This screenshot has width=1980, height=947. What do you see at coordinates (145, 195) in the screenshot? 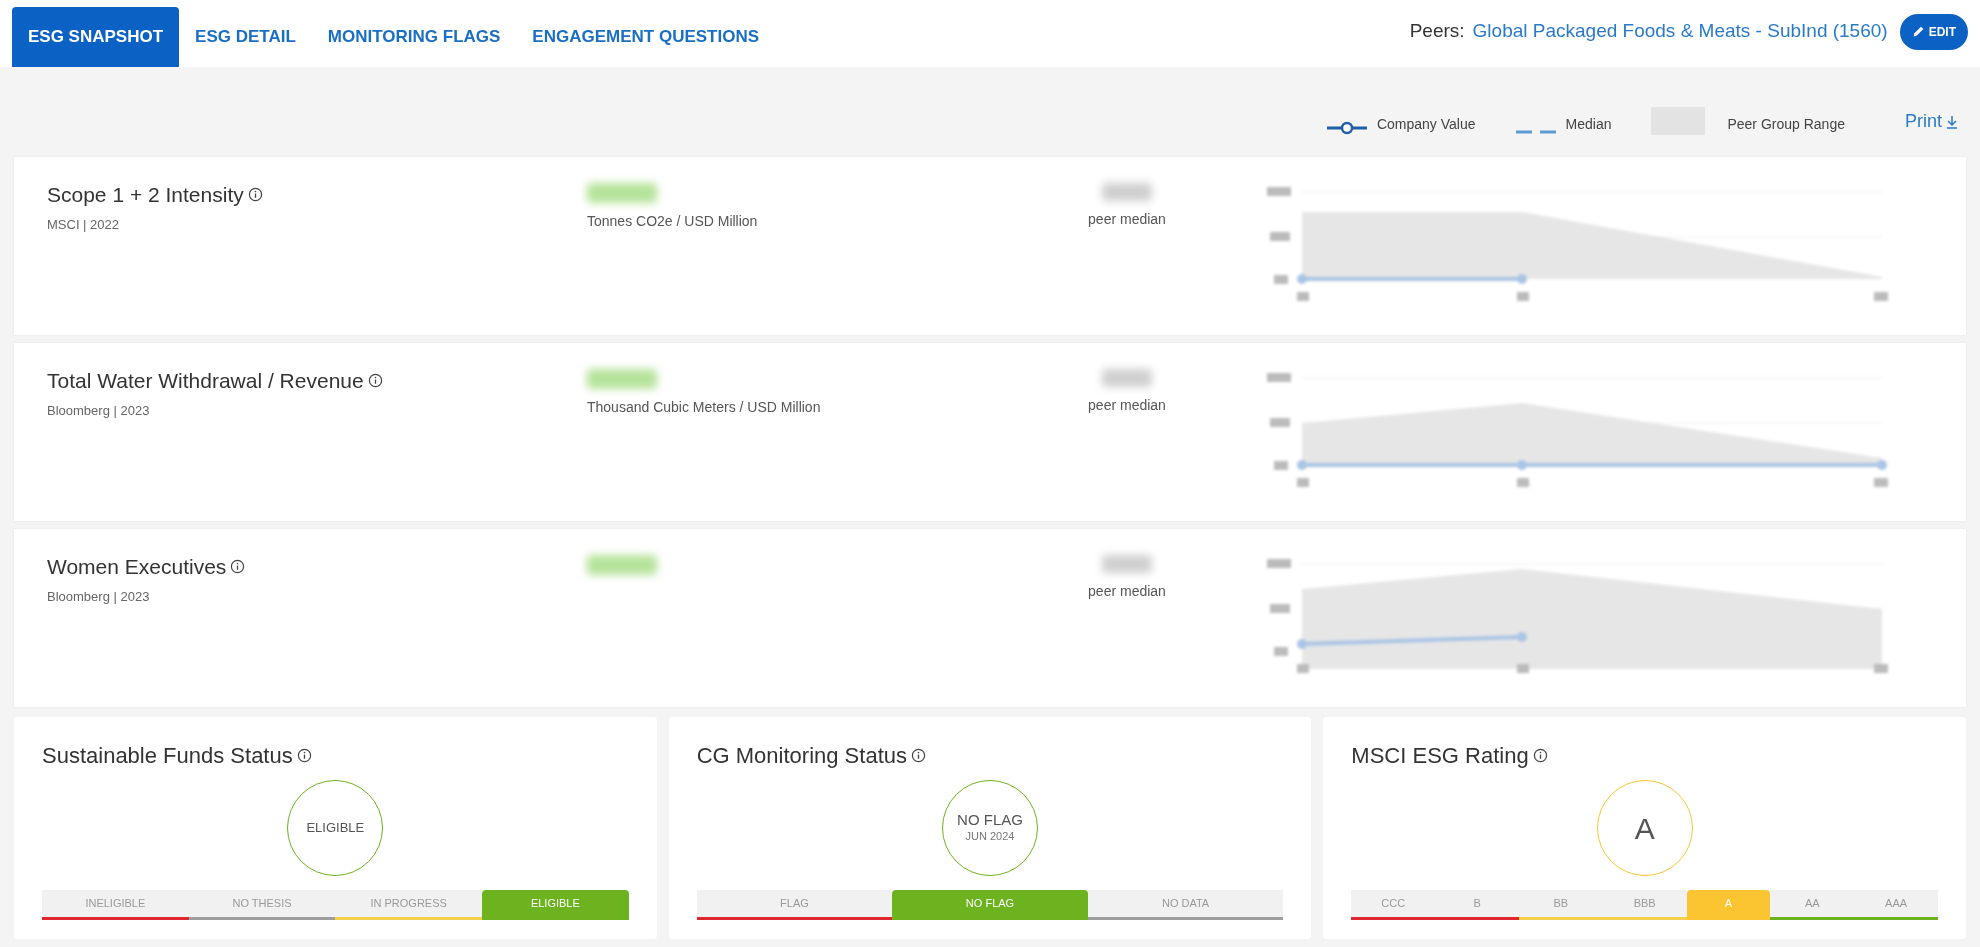
I see `metric-title: Scope 1 + 2 Intensity` at bounding box center [145, 195].